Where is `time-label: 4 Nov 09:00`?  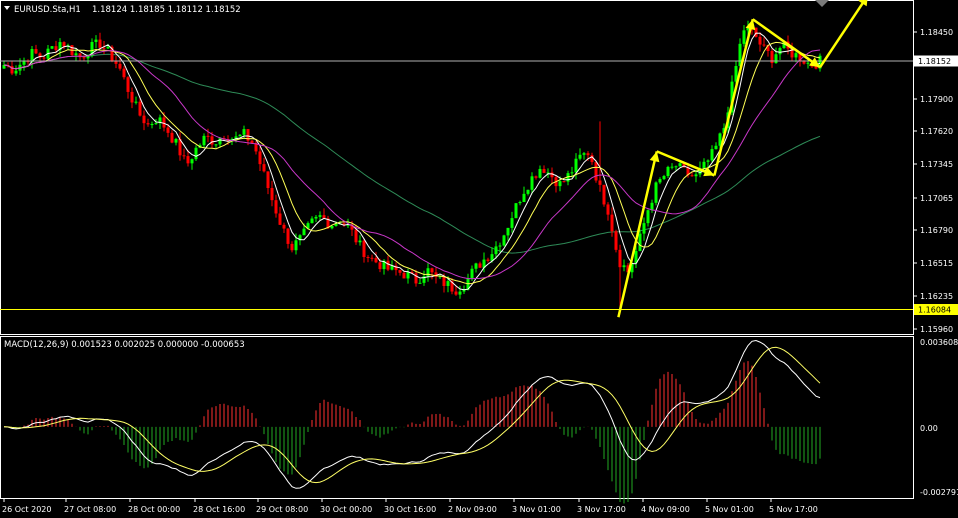
time-label: 4 Nov 09:00 is located at coordinates (665, 509).